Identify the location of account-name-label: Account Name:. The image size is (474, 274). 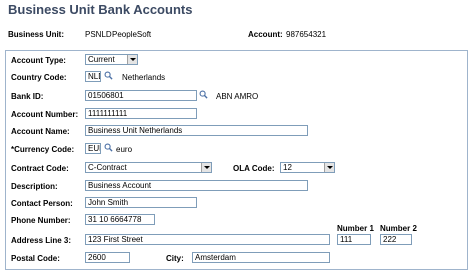
(40, 131).